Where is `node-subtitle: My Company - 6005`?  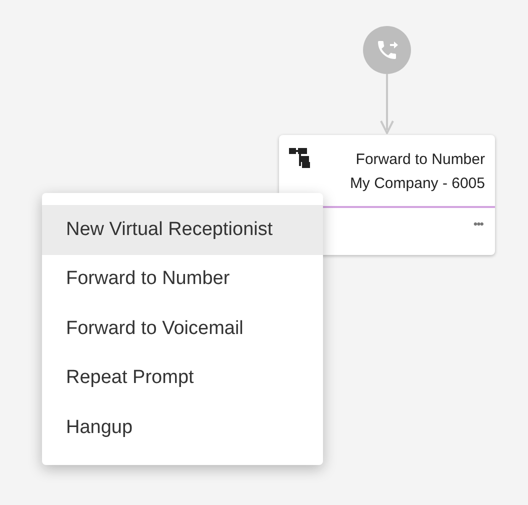
node-subtitle: My Company - 6005 is located at coordinates (417, 184).